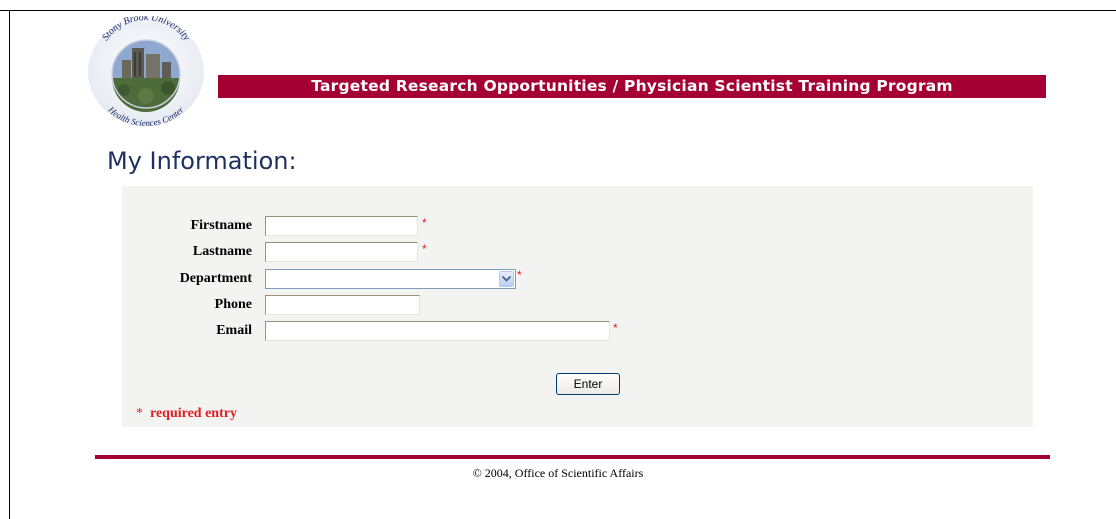  What do you see at coordinates (234, 330) in the screenshot?
I see `email-label: Email` at bounding box center [234, 330].